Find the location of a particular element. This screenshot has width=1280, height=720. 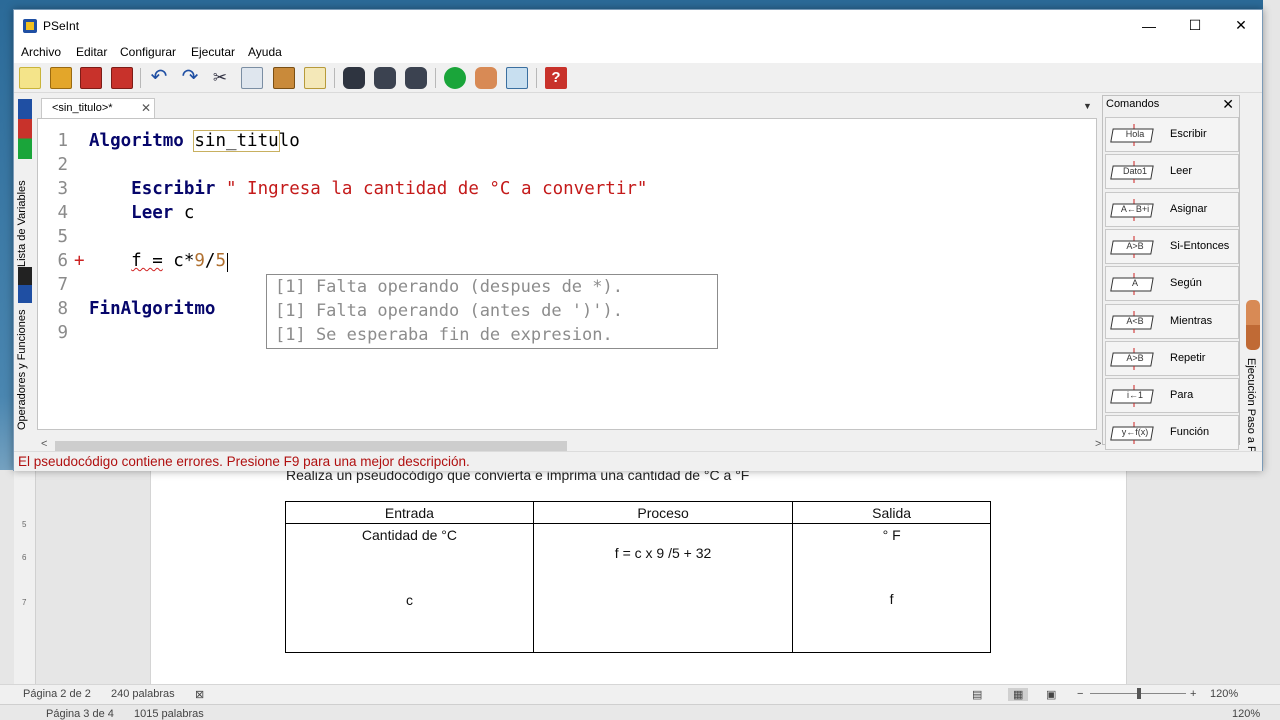

menu-archivo: Archivo is located at coordinates (41, 52).